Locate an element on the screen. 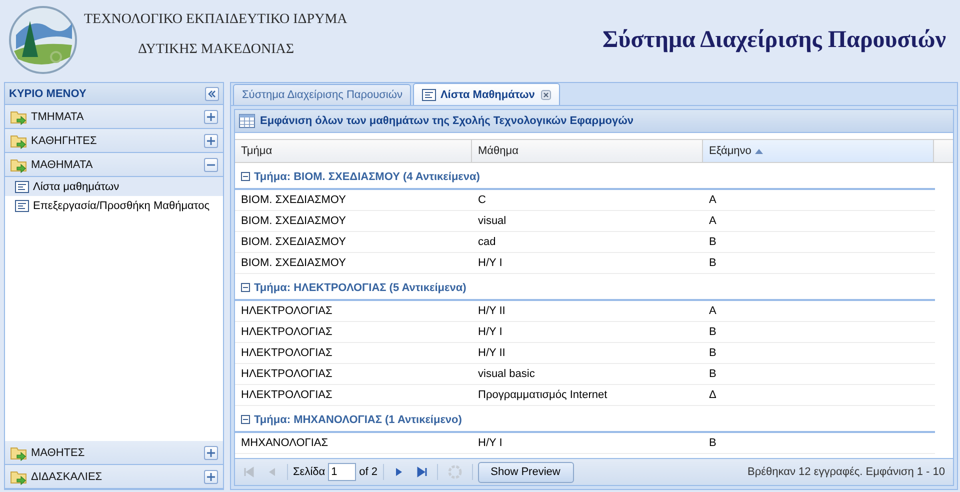 This screenshot has height=492, width=960. table-cell-text: Δ is located at coordinates (713, 395).